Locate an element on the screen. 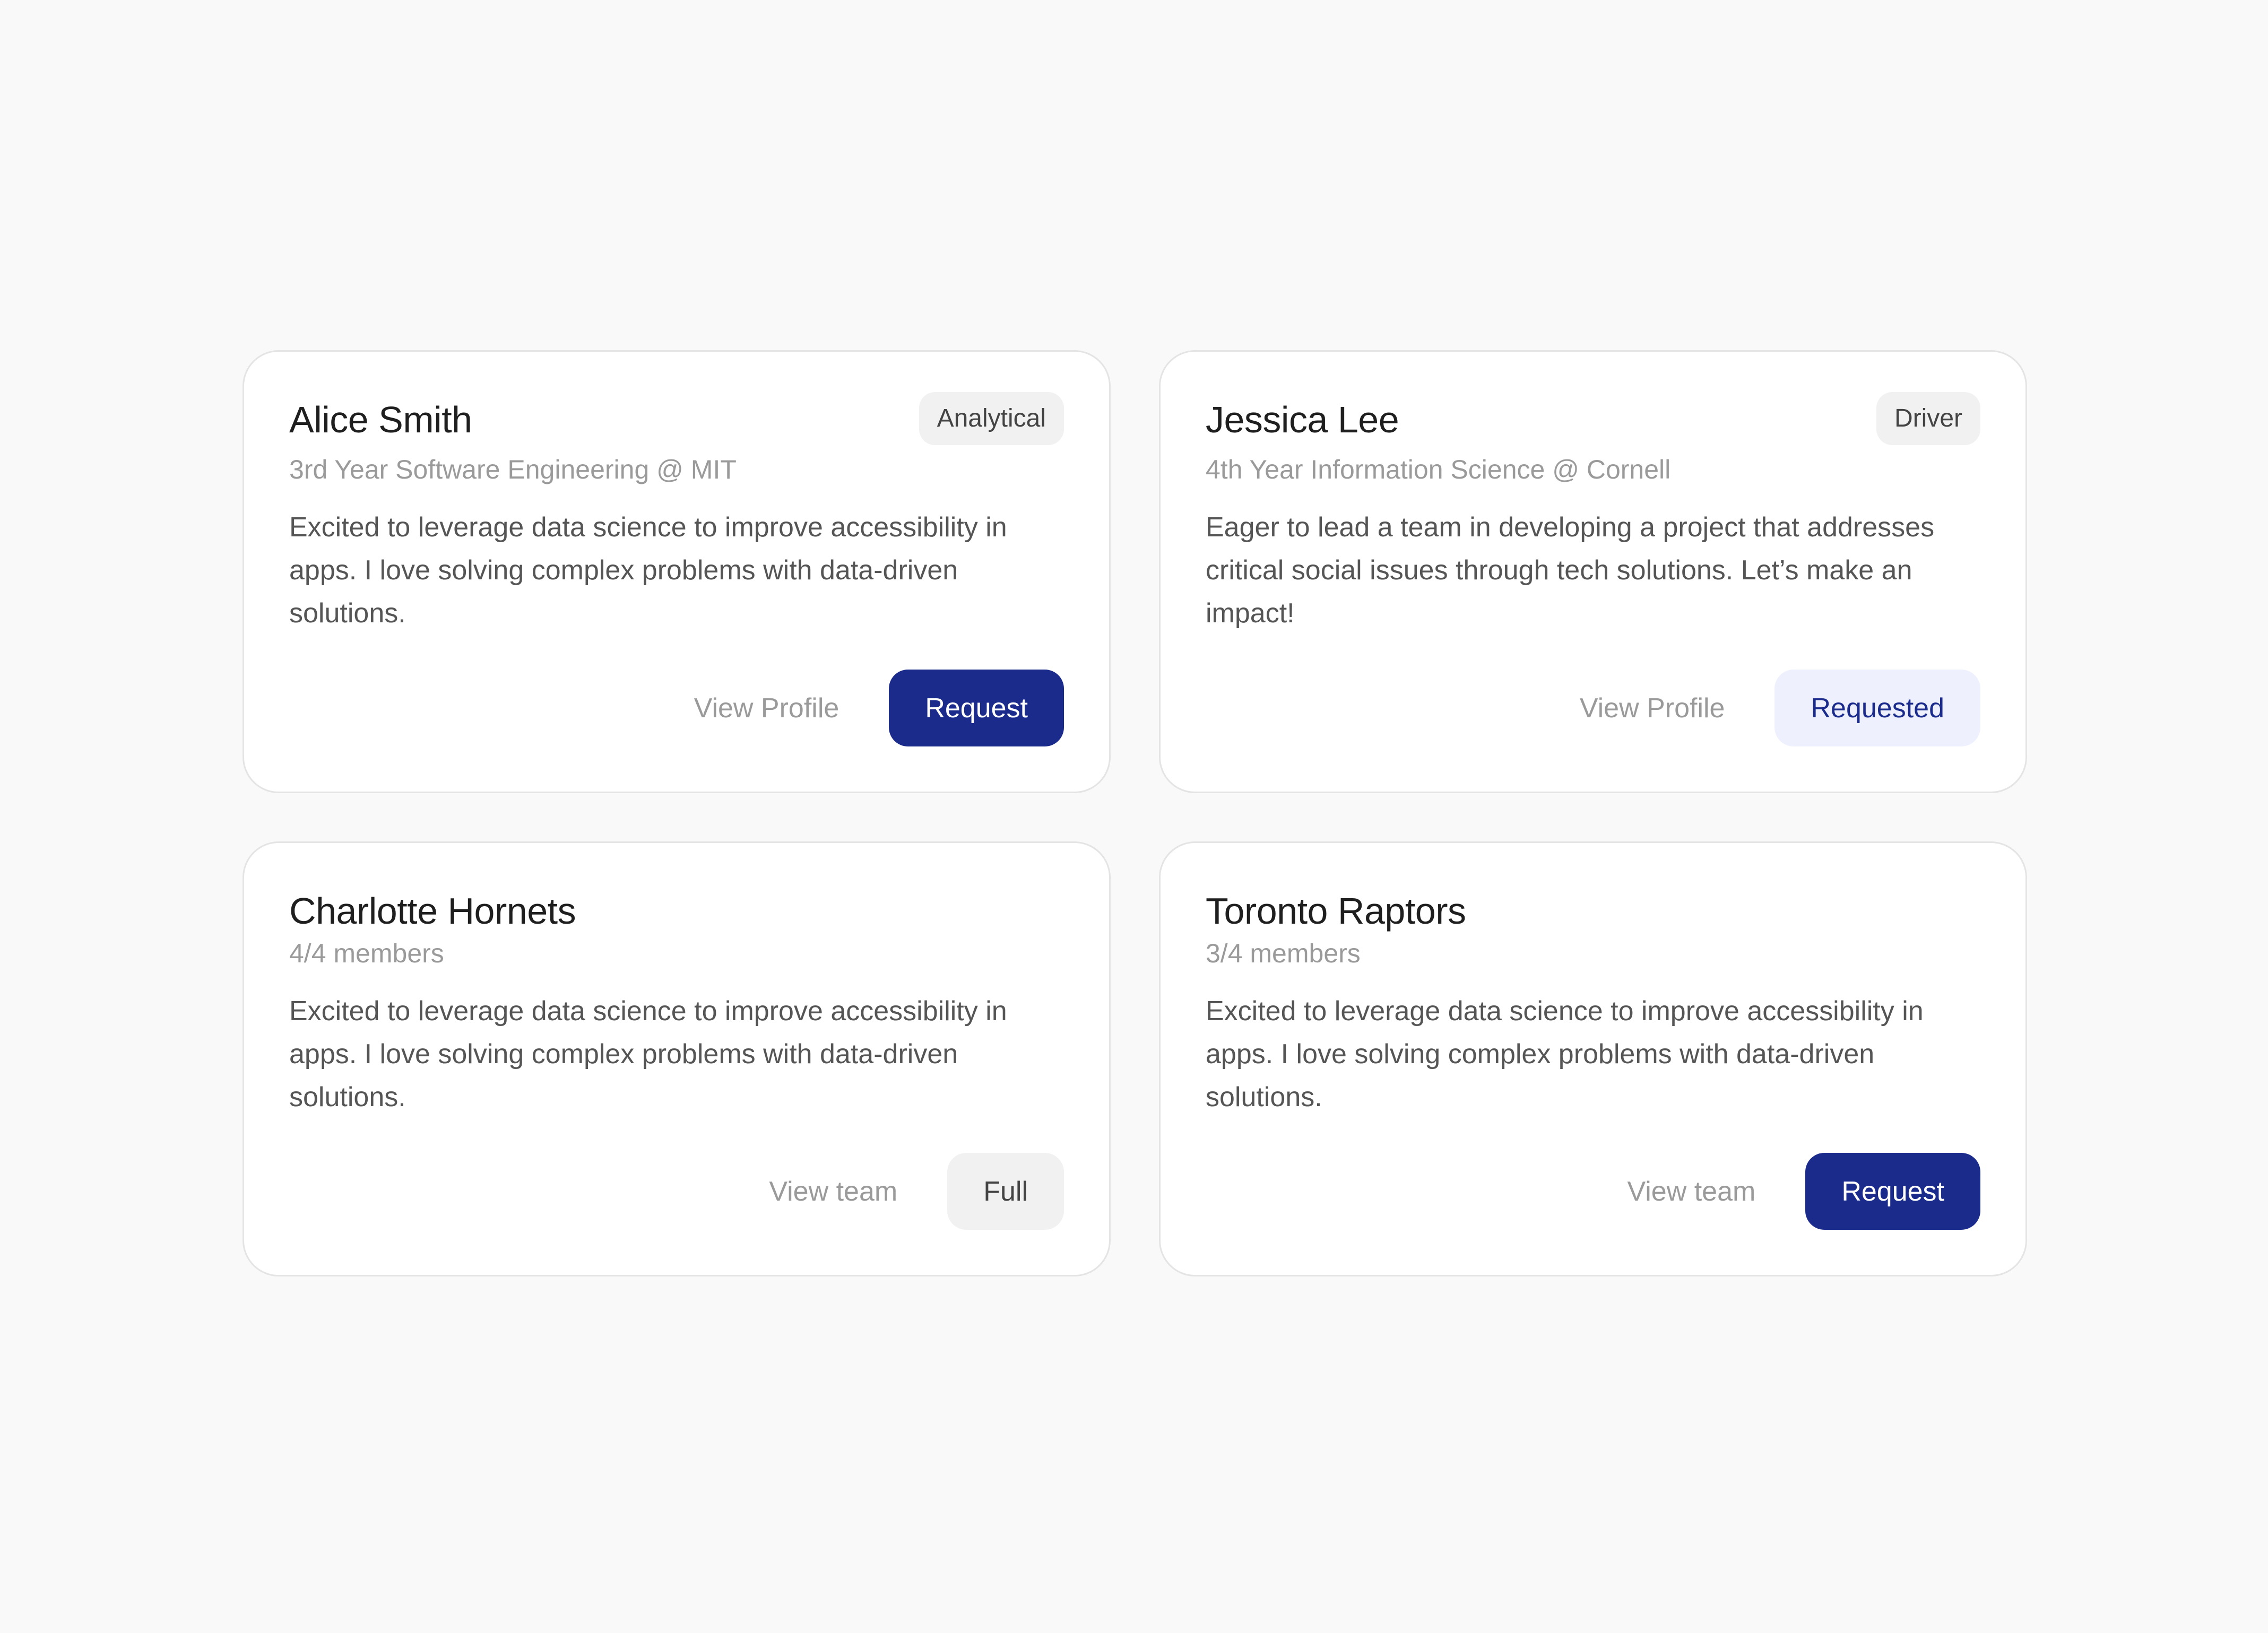 The width and height of the screenshot is (2268, 1633). personality-tag: Driver is located at coordinates (1928, 419).